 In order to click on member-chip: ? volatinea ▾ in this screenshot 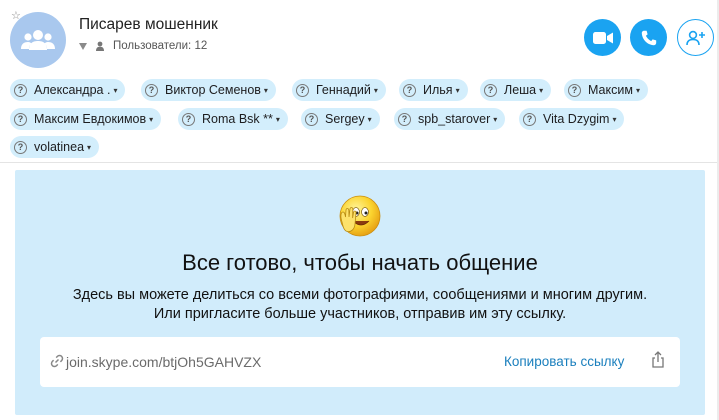, I will do `click(55, 147)`.